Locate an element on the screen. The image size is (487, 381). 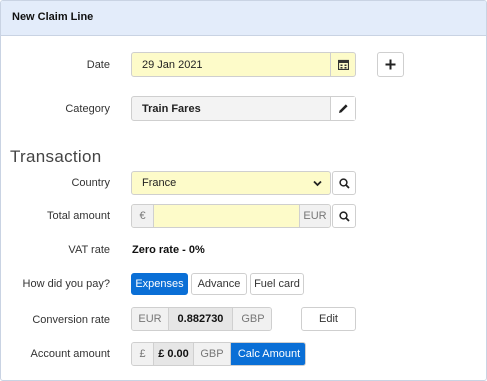
category-field: Train Fares is located at coordinates (243, 108).